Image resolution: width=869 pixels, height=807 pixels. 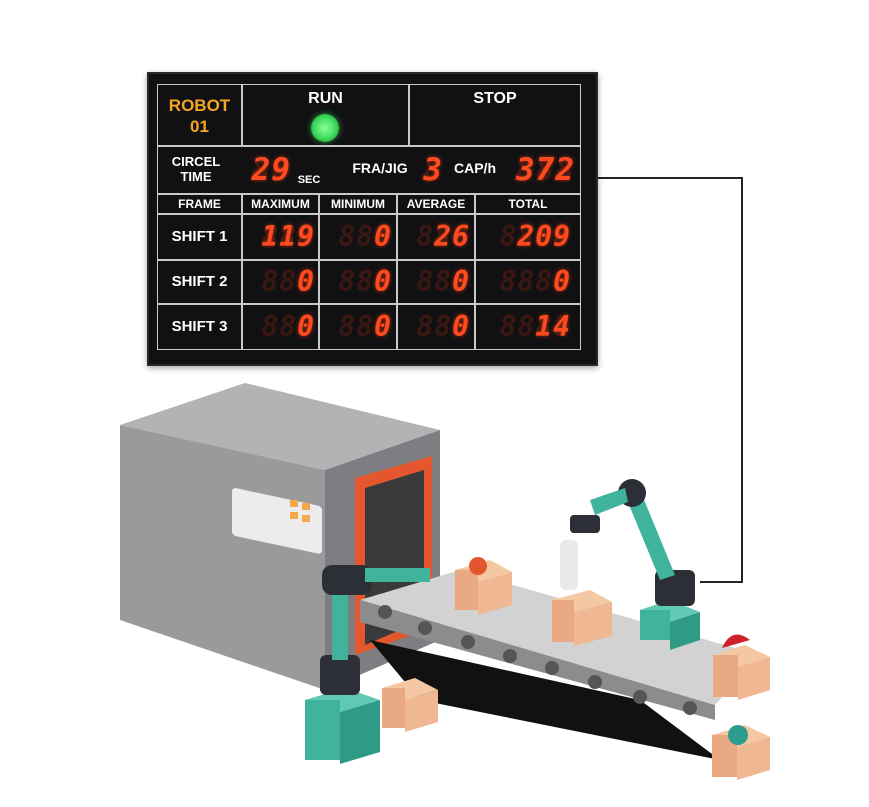 What do you see at coordinates (528, 204) in the screenshot?
I see `col-total: TOTAL` at bounding box center [528, 204].